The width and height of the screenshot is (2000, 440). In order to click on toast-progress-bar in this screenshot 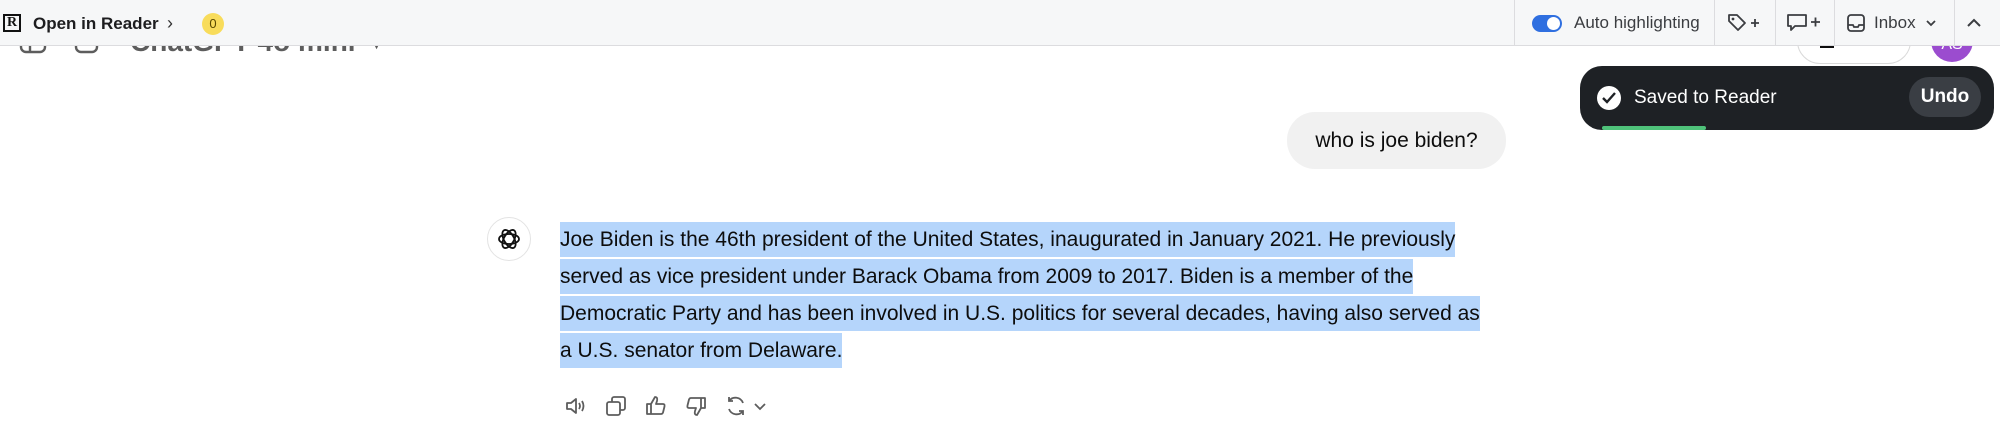, I will do `click(1654, 128)`.